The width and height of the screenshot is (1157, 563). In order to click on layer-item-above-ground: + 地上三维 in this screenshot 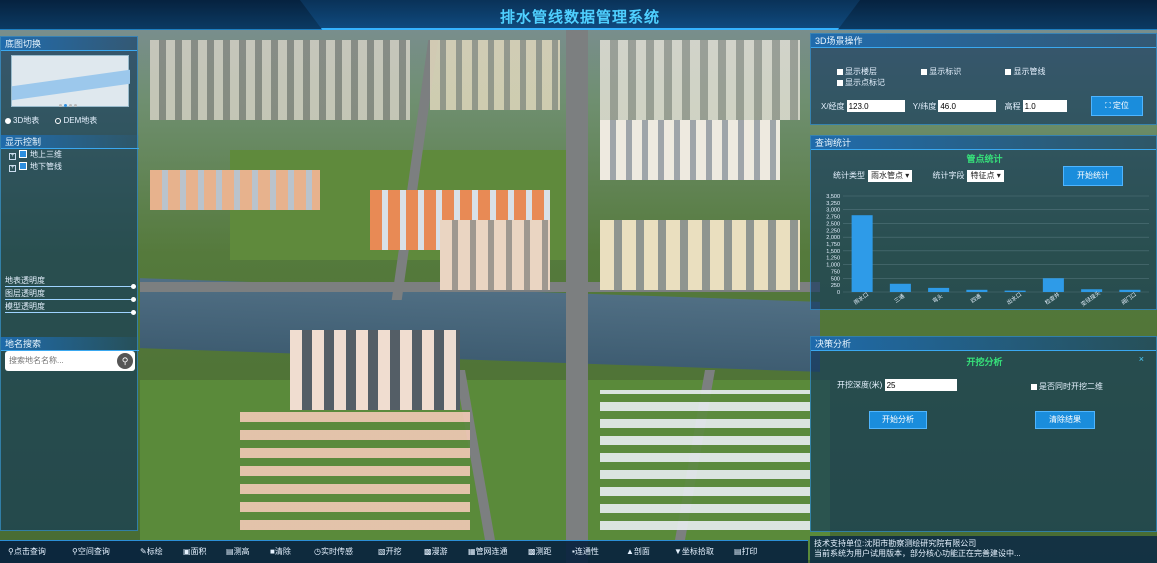, I will do `click(70, 155)`.